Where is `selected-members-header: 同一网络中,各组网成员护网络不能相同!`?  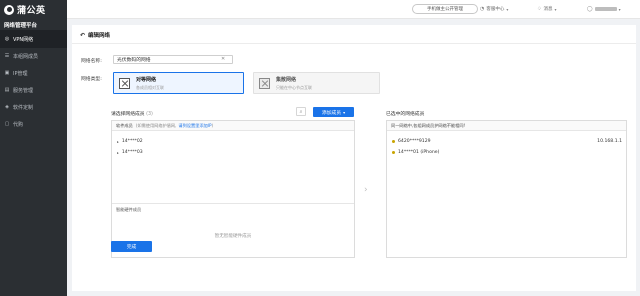 selected-members-header: 同一网络中,各组网成员护网络不能相同! is located at coordinates (506, 126).